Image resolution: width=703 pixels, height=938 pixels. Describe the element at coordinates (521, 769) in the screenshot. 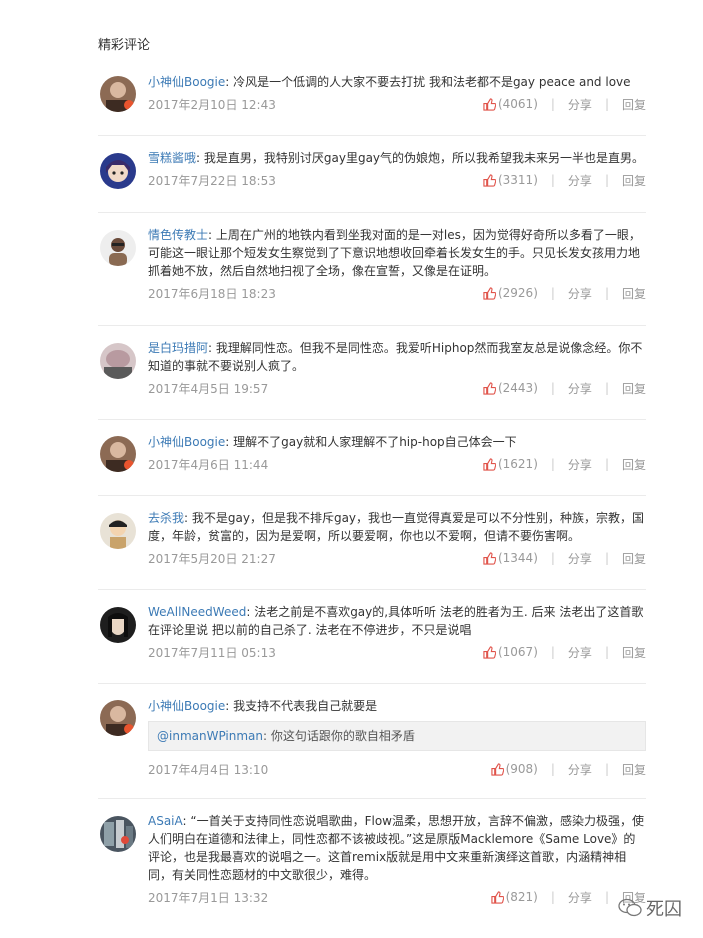

I see `like-count: (908)` at that location.